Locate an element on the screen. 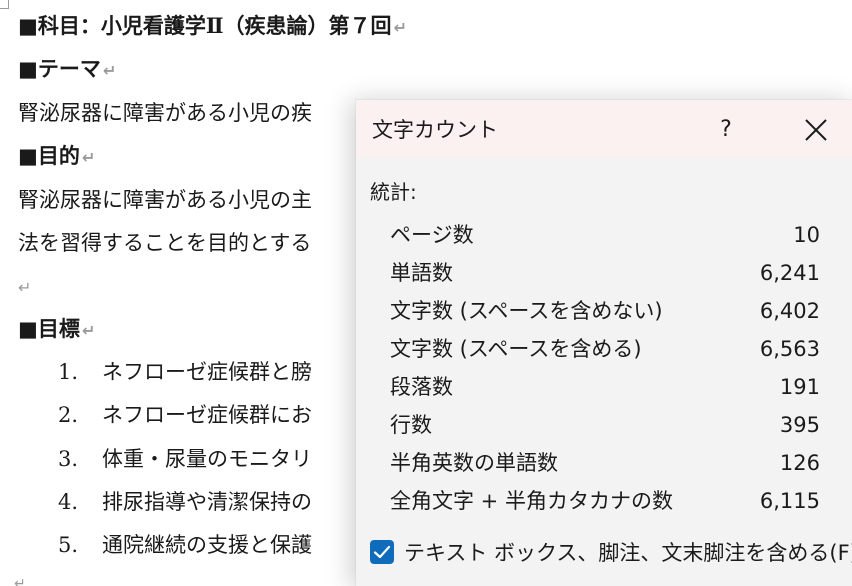 The image size is (852, 586). stat-value: 10 is located at coordinates (806, 235).